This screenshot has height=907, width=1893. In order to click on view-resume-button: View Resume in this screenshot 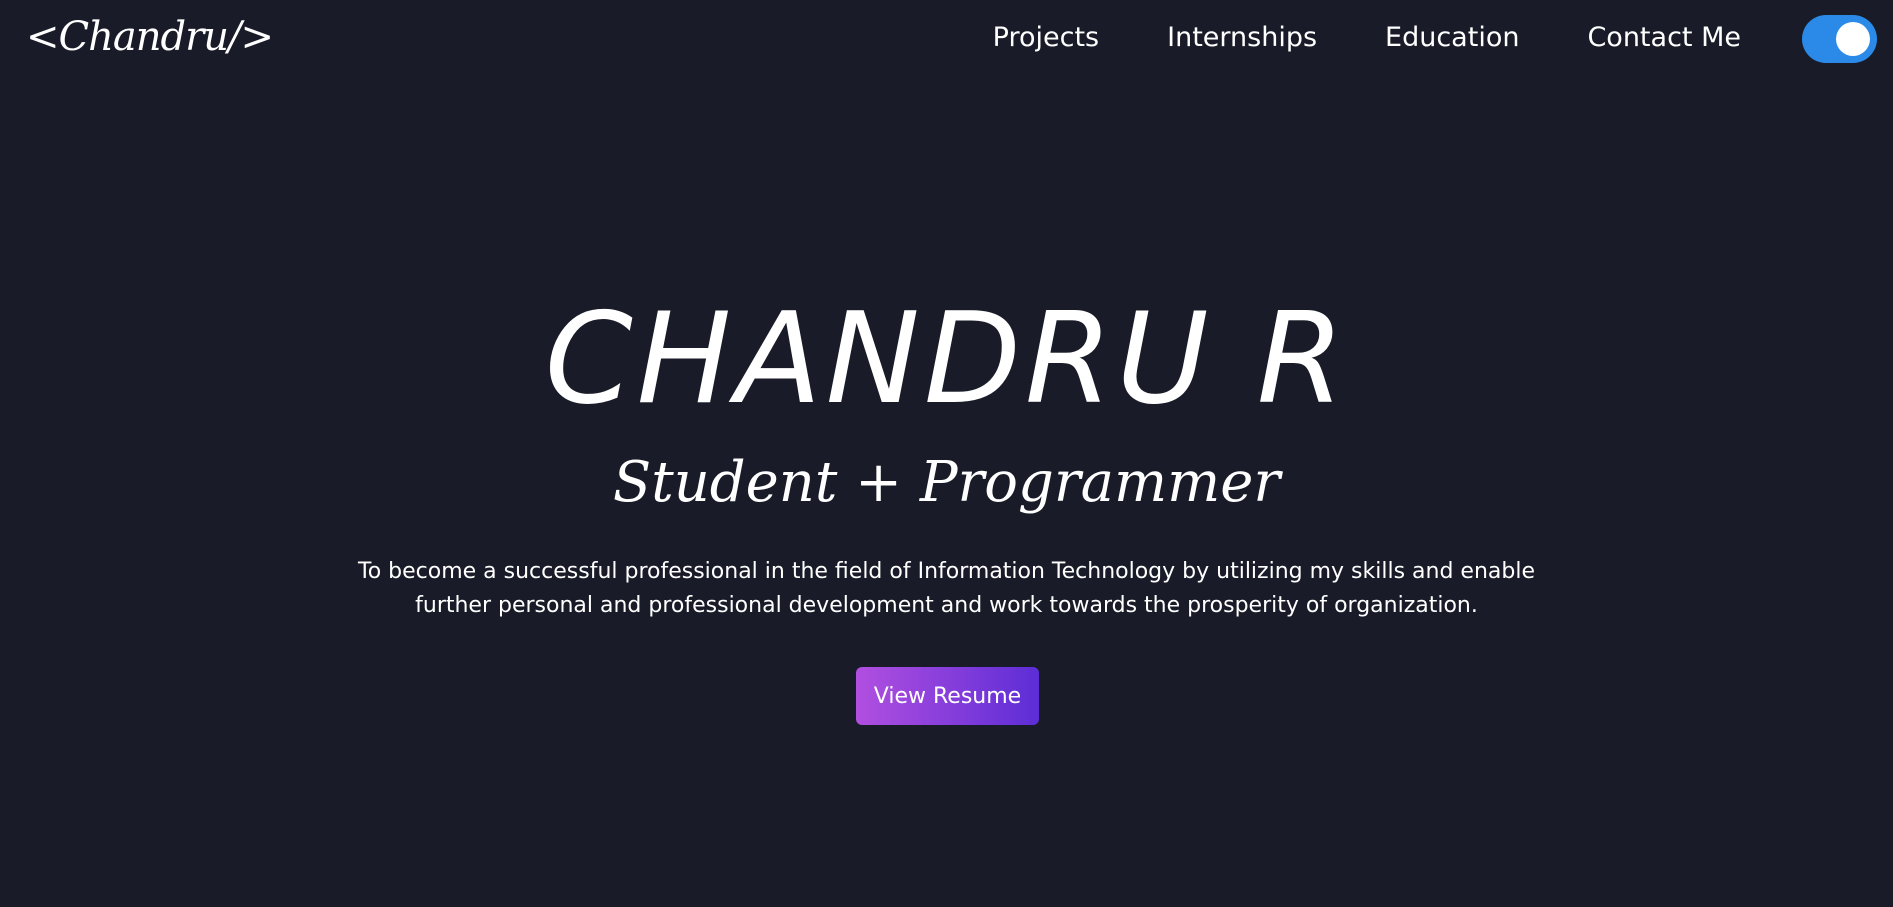, I will do `click(947, 696)`.